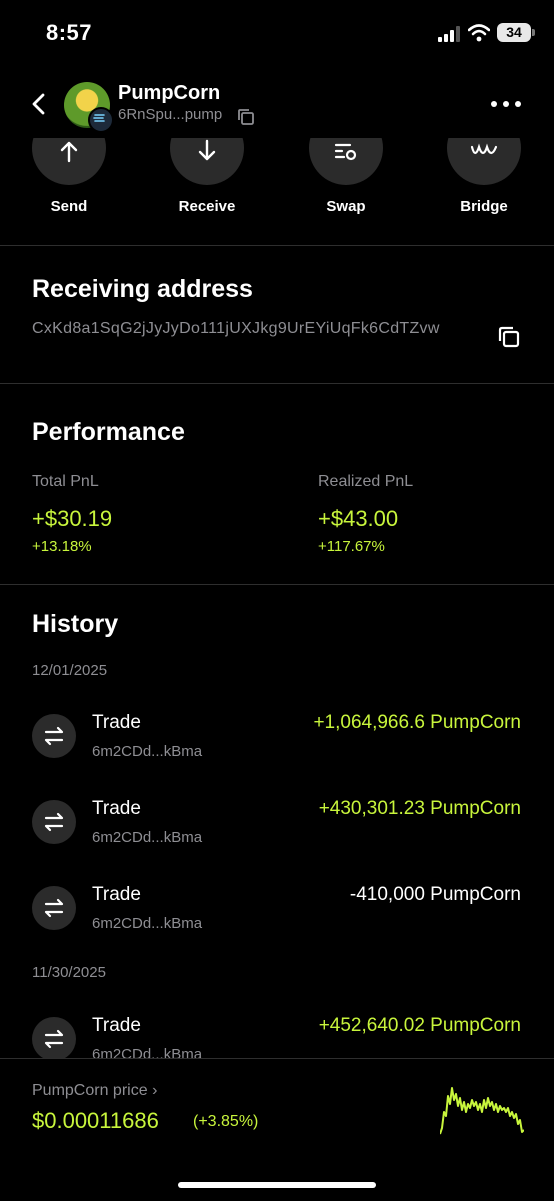 The height and width of the screenshot is (1201, 554). What do you see at coordinates (69, 152) in the screenshot?
I see `arrow-up-icon` at bounding box center [69, 152].